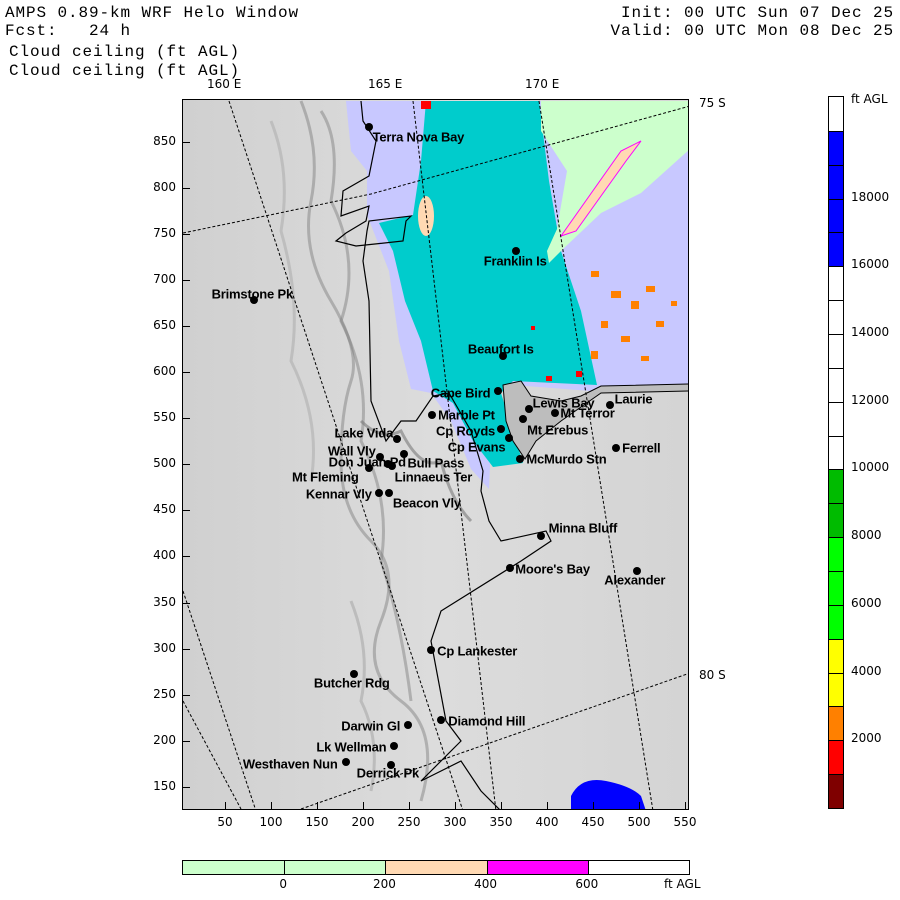 The width and height of the screenshot is (900, 900). What do you see at coordinates (466, 430) in the screenshot?
I see `station-label: Cp Royds` at bounding box center [466, 430].